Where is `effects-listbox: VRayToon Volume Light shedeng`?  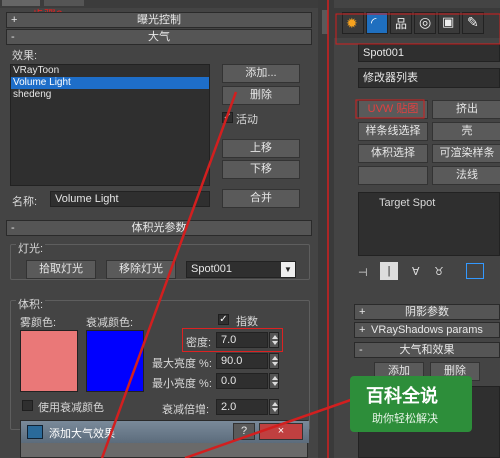 effects-listbox: VRayToon Volume Light shedeng is located at coordinates (110, 125).